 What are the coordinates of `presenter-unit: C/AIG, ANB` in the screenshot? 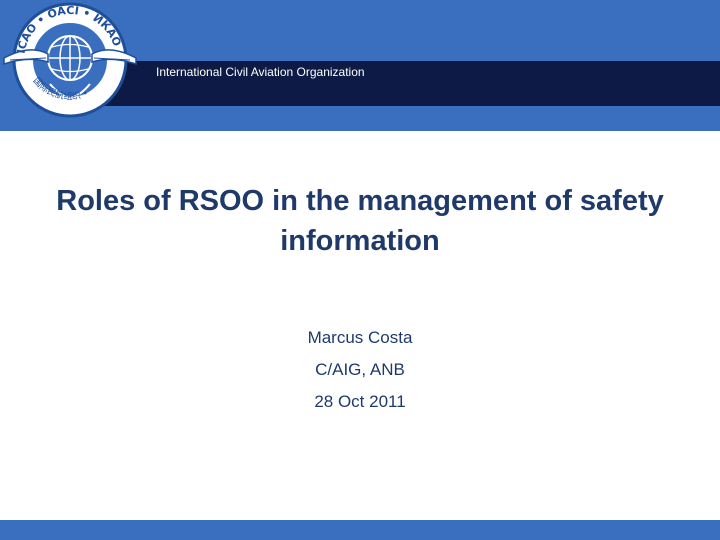 It's located at (360, 369).